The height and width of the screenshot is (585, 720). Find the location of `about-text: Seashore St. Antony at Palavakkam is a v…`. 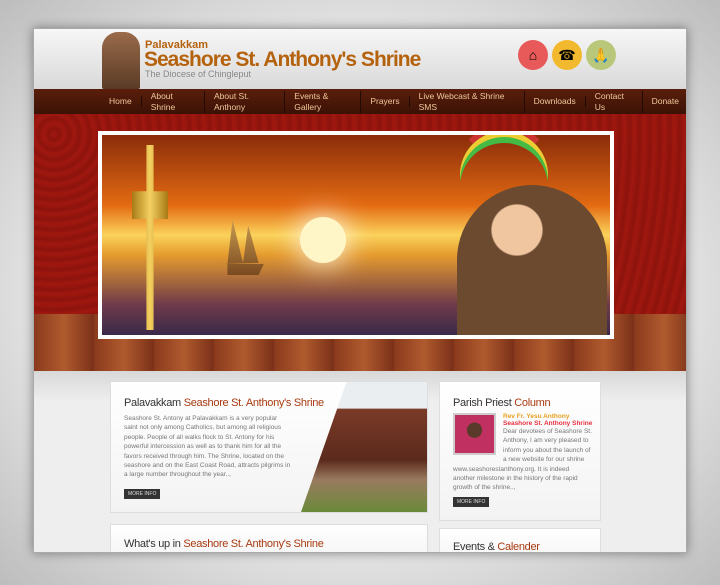

about-text: Seashore St. Antony at Palavakkam is a v… is located at coordinates (207, 447).